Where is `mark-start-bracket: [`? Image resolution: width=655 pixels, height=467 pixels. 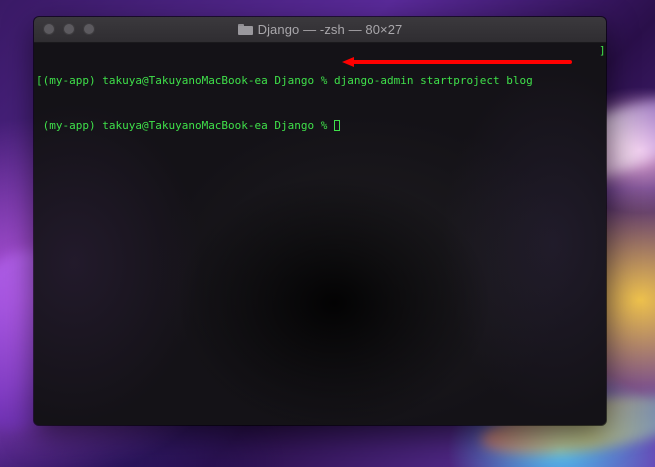 mark-start-bracket: [ is located at coordinates (39, 80).